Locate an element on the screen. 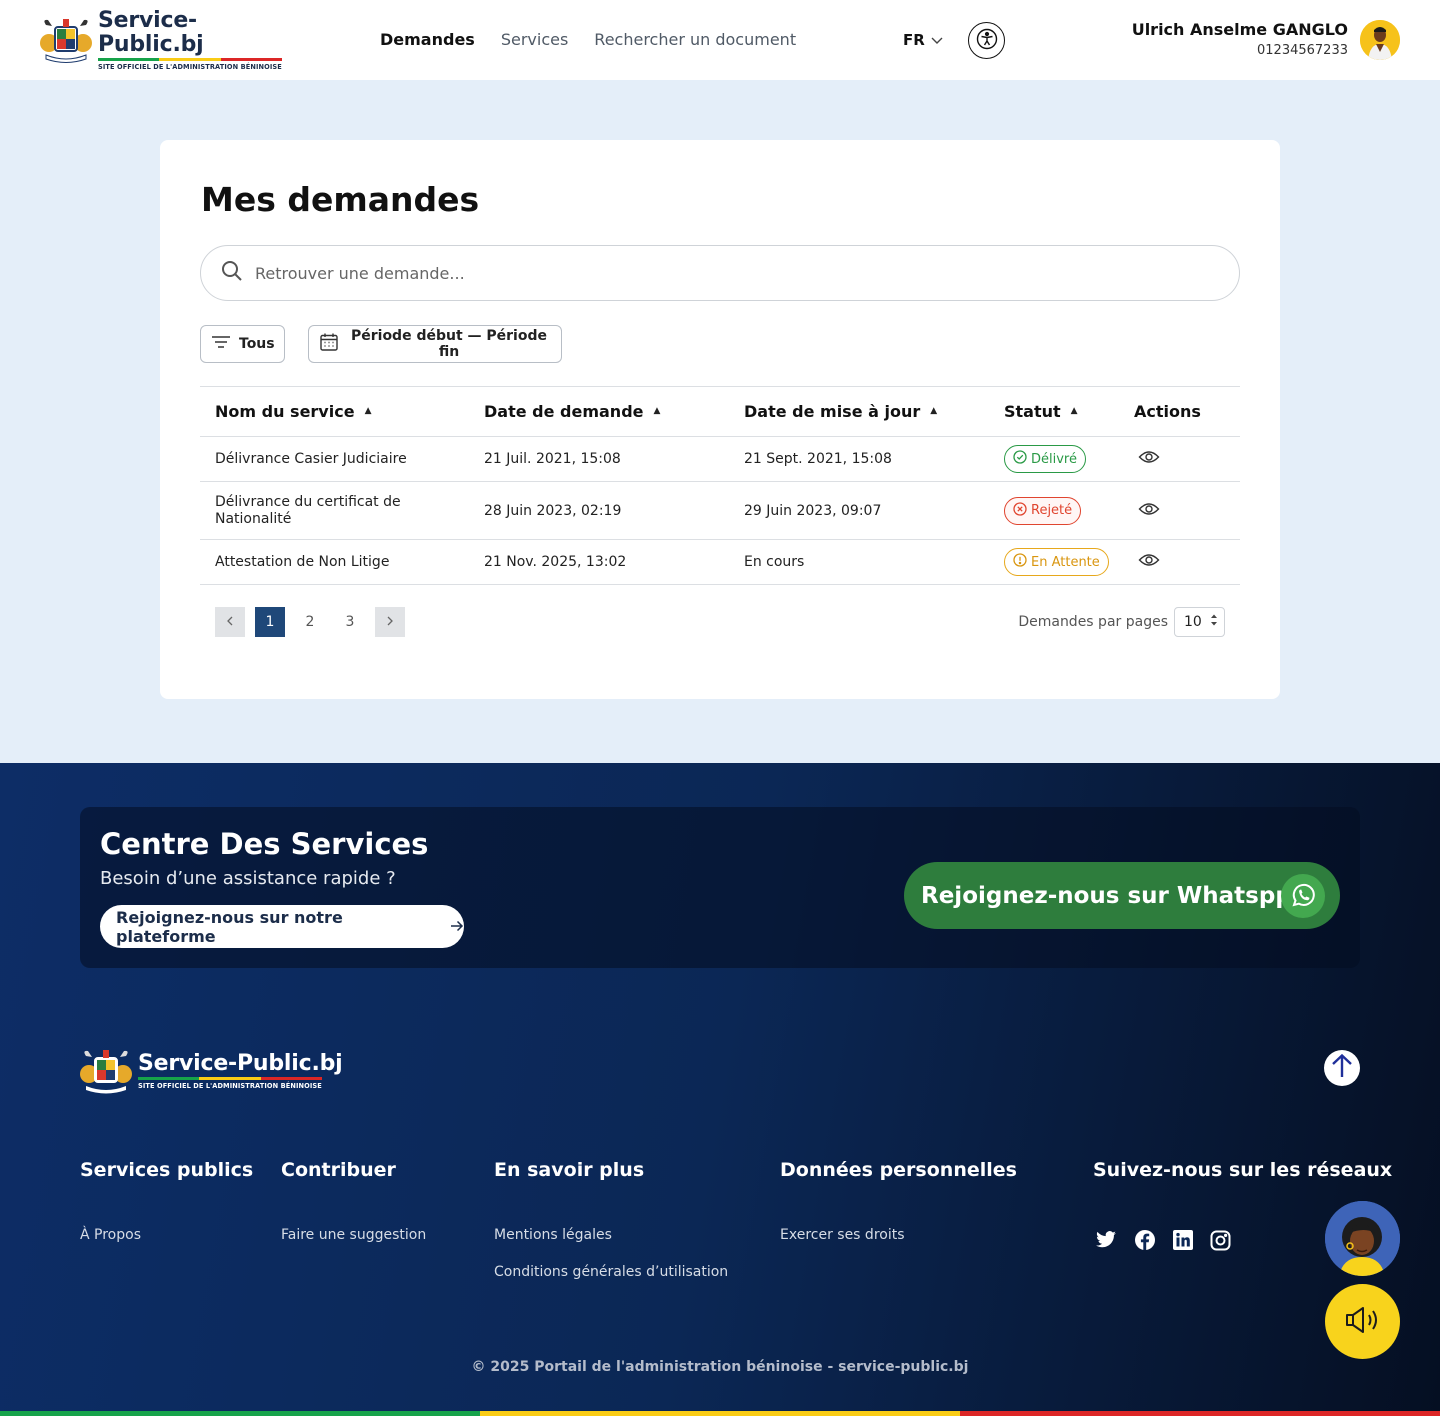 The height and width of the screenshot is (1416, 1440). page-button-1: 1 is located at coordinates (270, 622).